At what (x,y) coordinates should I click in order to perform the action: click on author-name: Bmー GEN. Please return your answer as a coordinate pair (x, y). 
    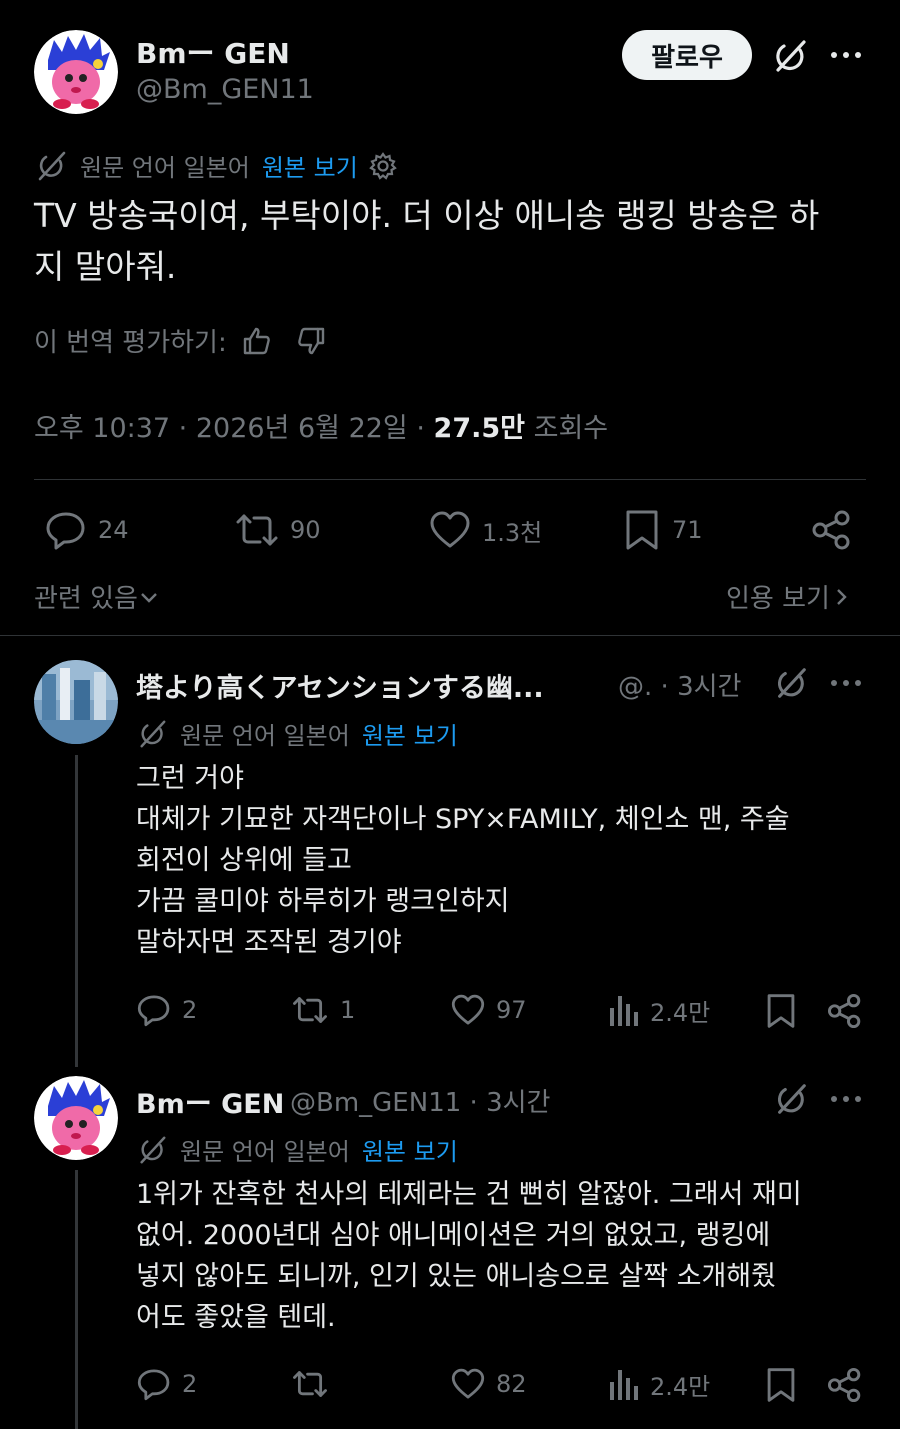
    Looking at the image, I should click on (213, 52).